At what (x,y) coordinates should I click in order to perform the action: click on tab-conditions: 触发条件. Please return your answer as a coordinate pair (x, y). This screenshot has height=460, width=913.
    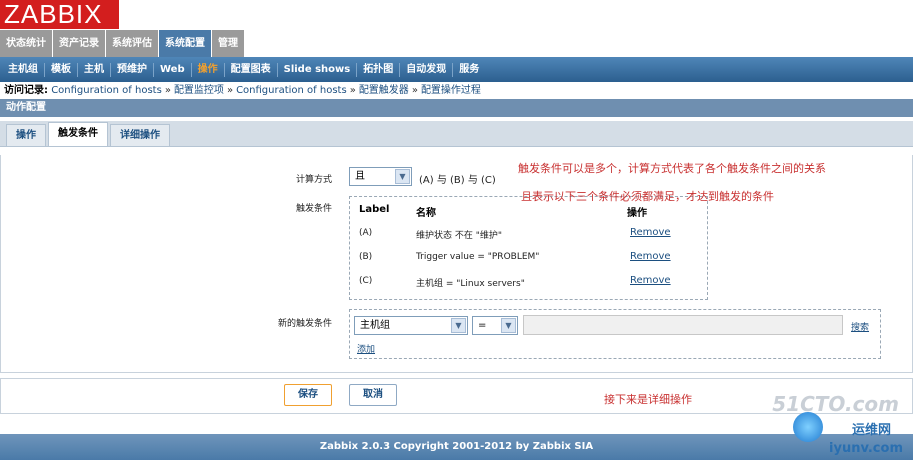
    Looking at the image, I should click on (78, 134).